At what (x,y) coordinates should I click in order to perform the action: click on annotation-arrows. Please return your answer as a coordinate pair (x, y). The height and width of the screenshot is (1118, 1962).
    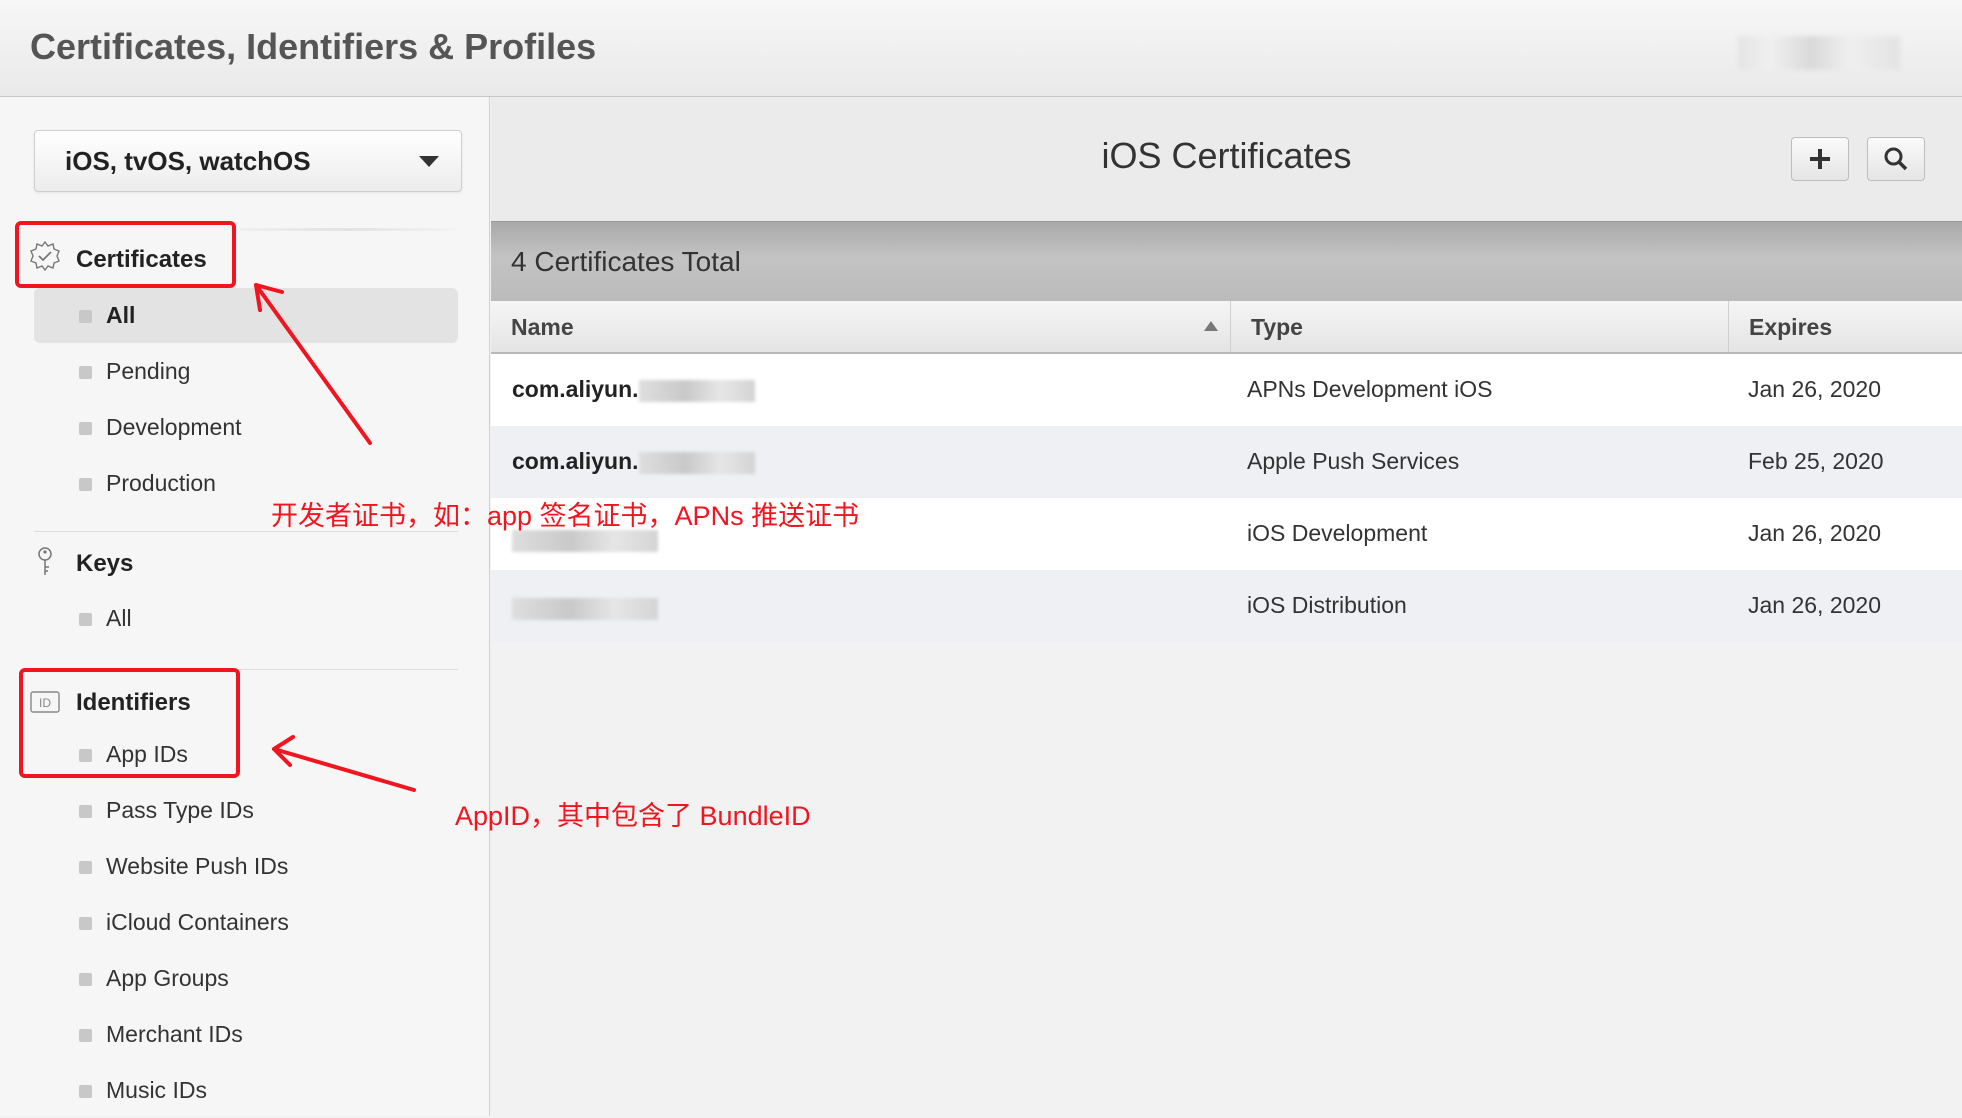
    Looking at the image, I should click on (335, 537).